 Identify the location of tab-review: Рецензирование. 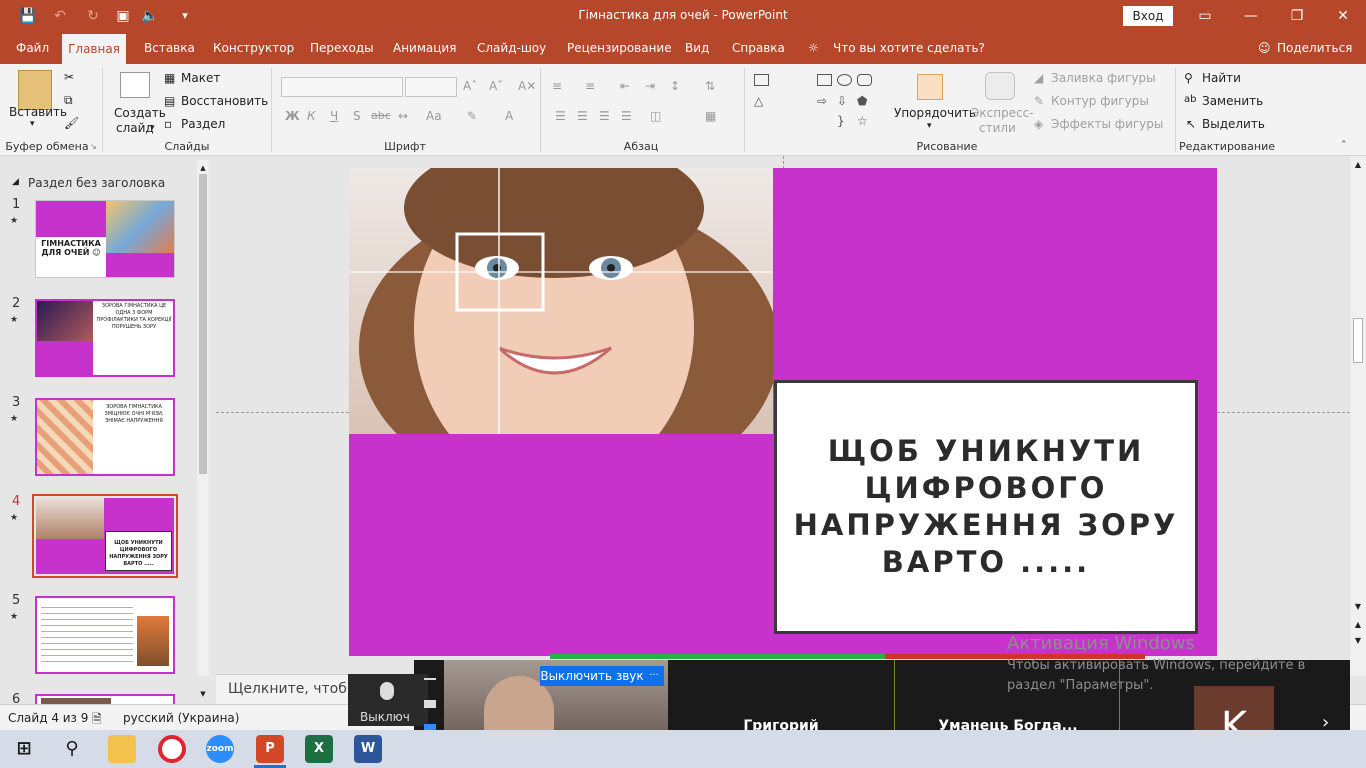
(619, 48).